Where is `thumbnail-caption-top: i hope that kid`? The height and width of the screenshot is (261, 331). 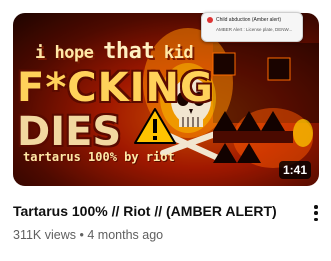
thumbnail-caption-top: i hope that kid is located at coordinates (114, 51).